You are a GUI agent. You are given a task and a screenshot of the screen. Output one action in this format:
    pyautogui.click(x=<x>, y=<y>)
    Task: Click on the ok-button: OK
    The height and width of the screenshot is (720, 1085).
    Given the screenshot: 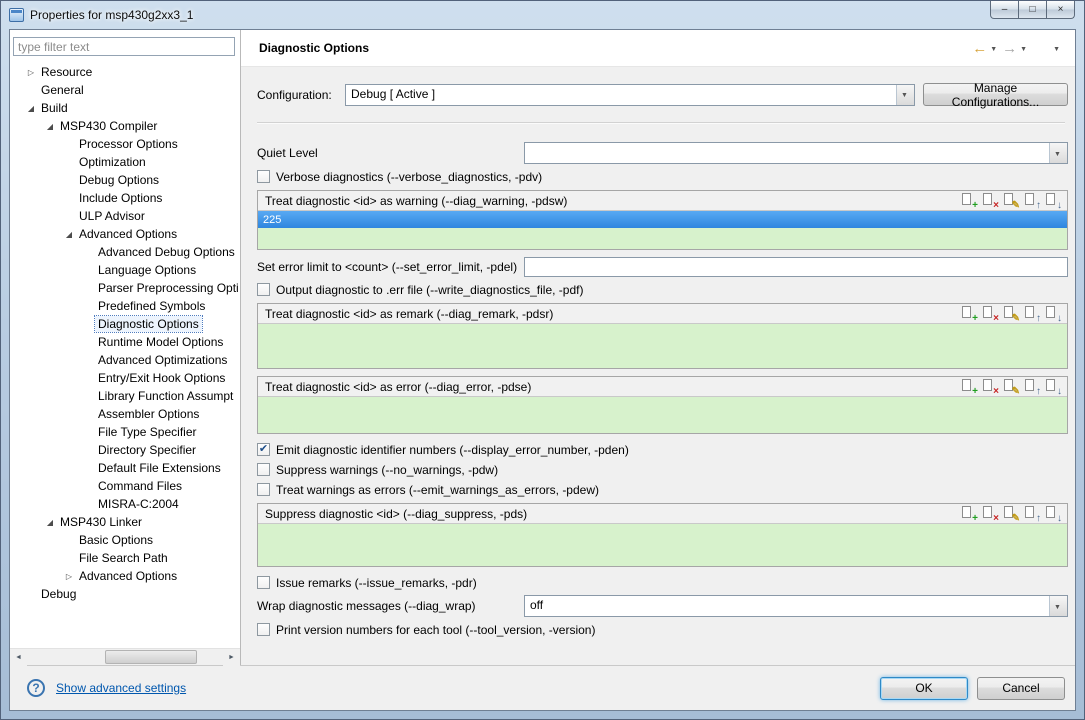 What is the action you would take?
    pyautogui.click(x=924, y=688)
    